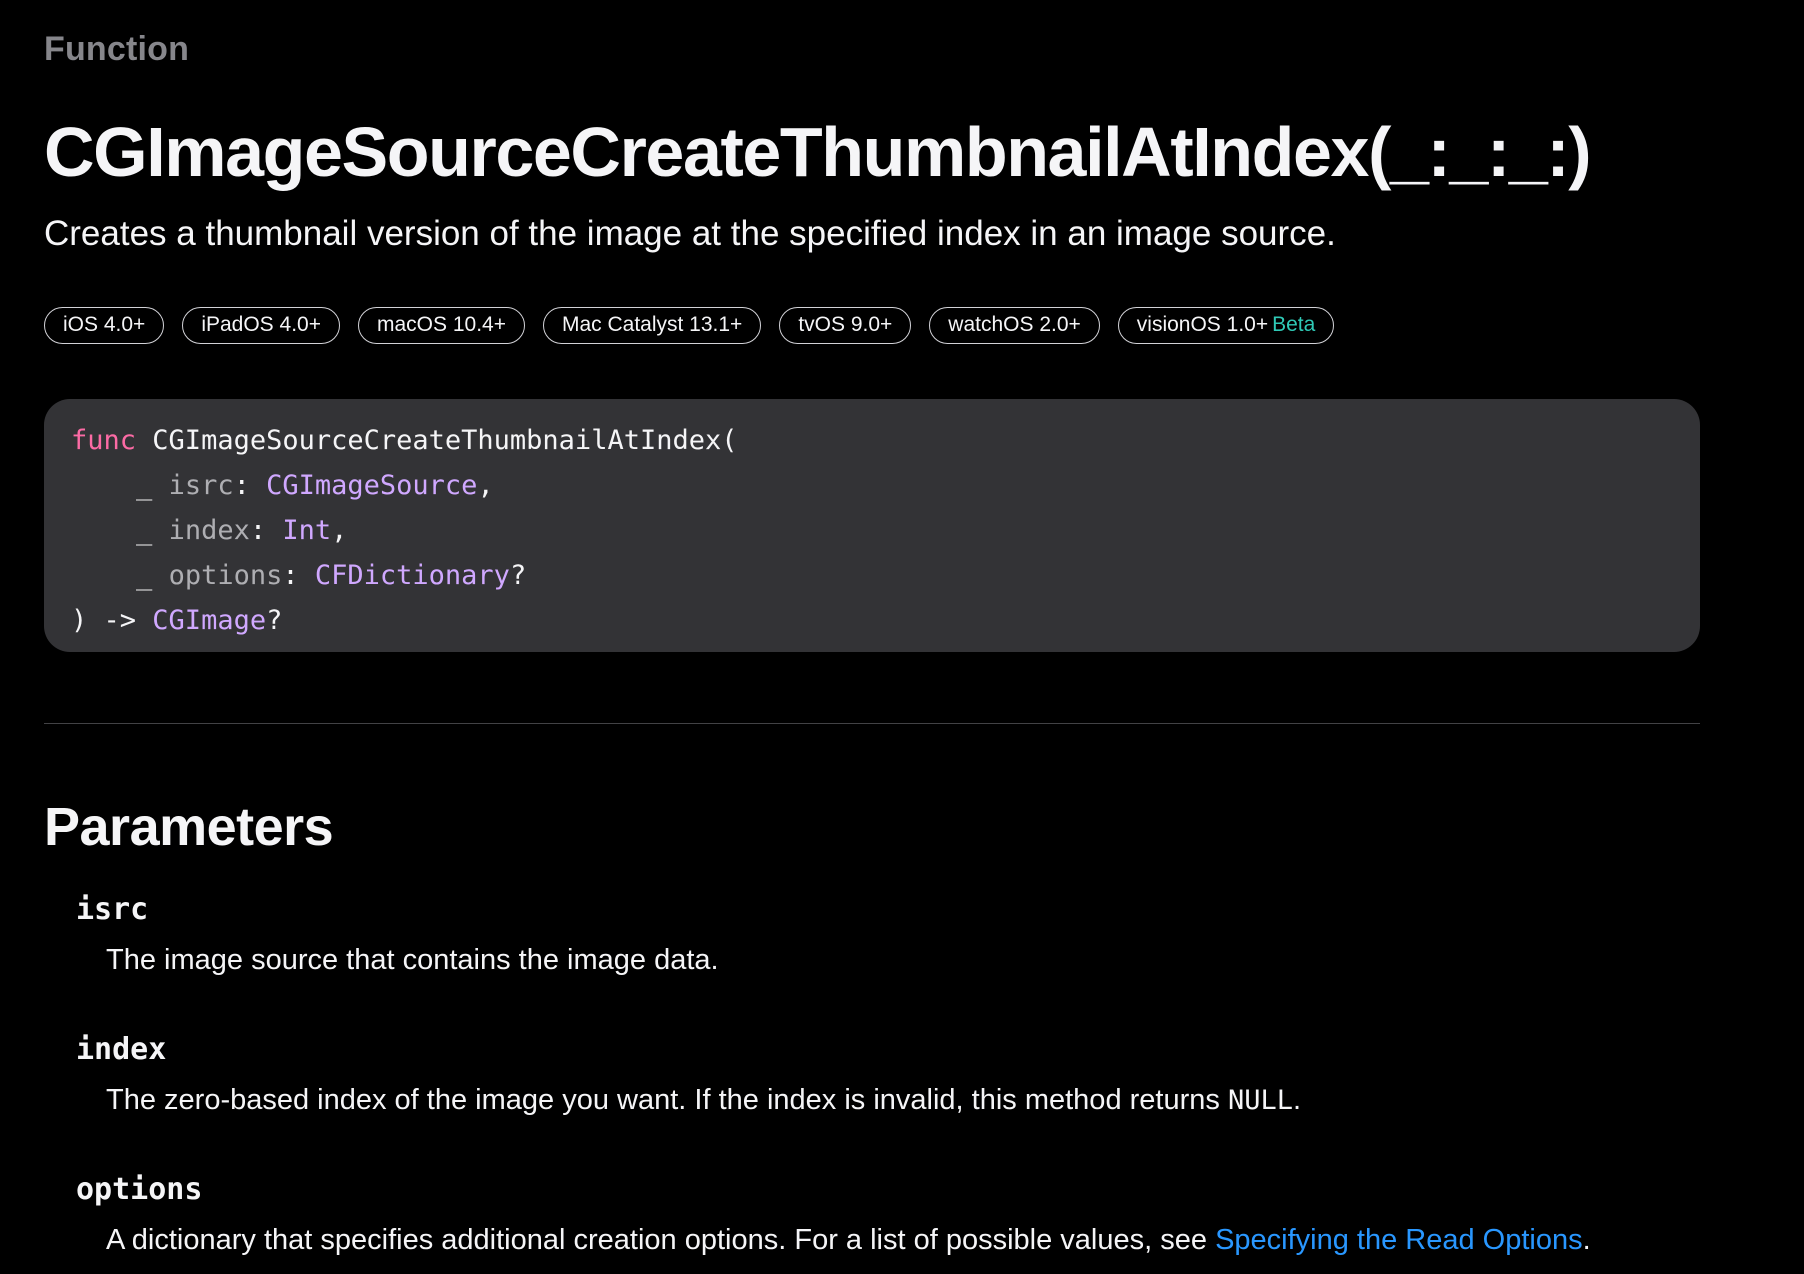 This screenshot has width=1804, height=1274. I want to click on badge-label: visionOS 1.0+, so click(1202, 324).